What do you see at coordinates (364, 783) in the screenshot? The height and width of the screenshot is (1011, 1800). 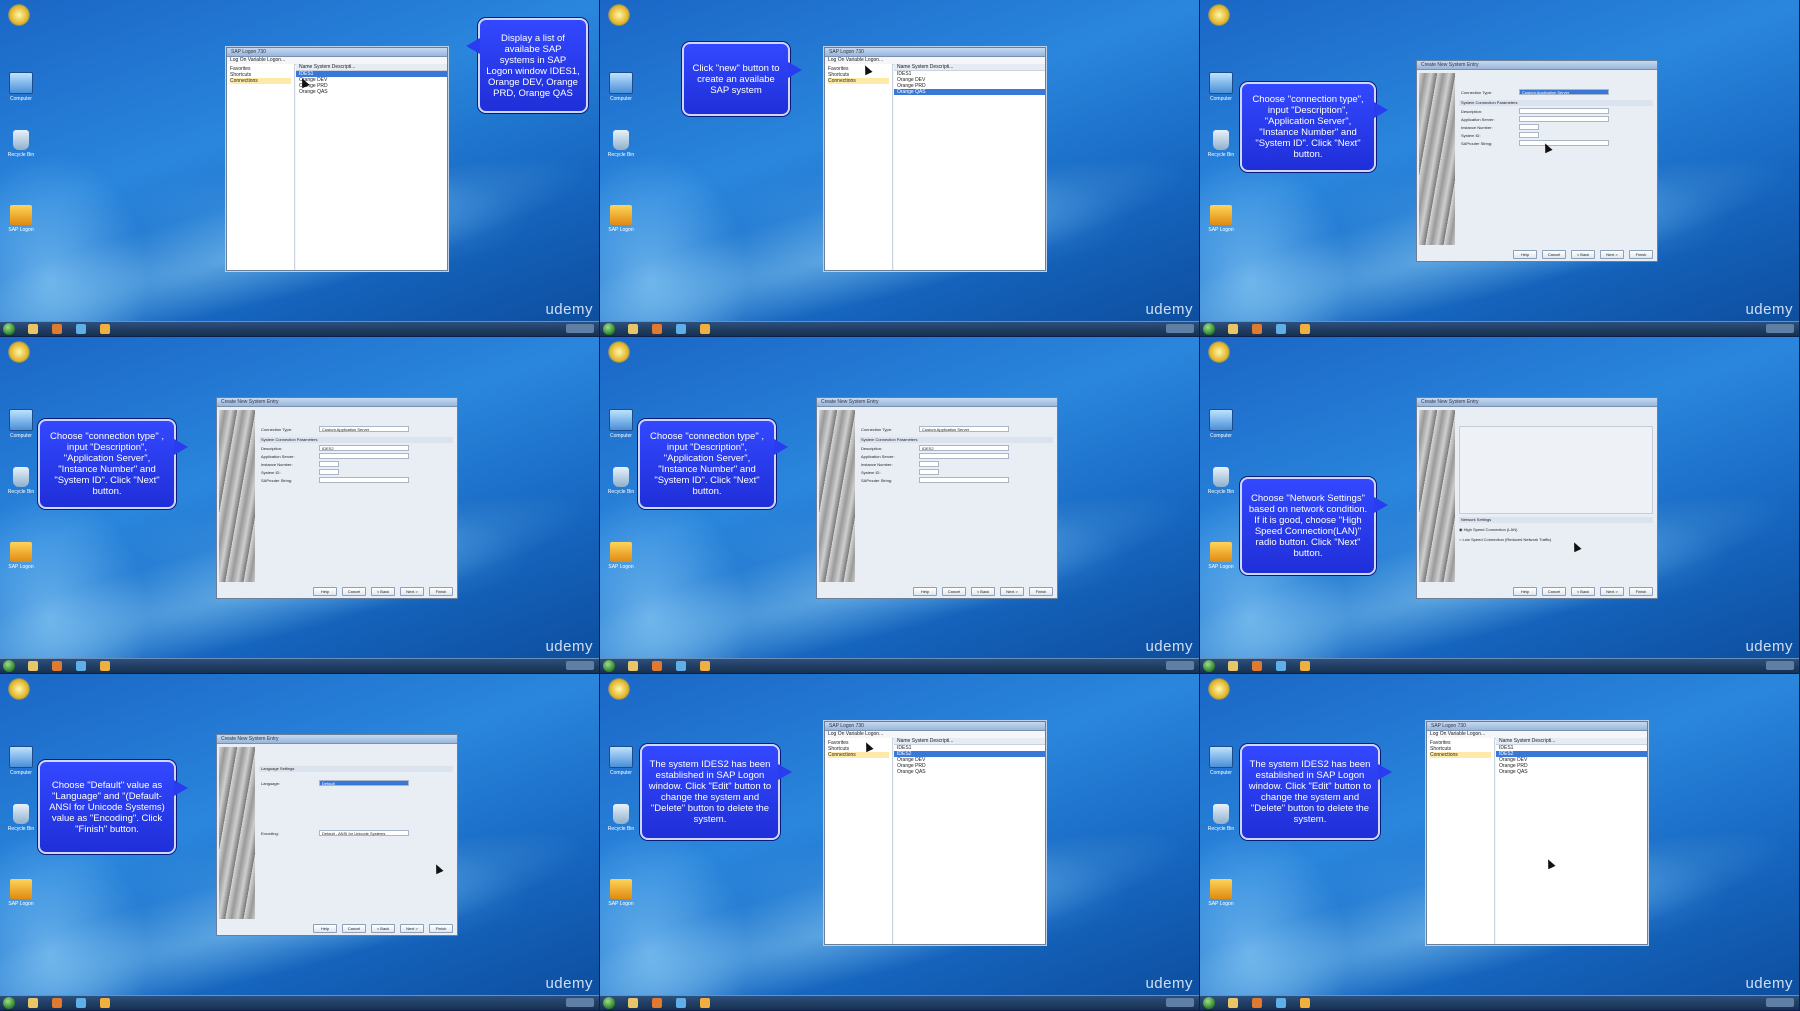 I see `language-select: Default` at bounding box center [364, 783].